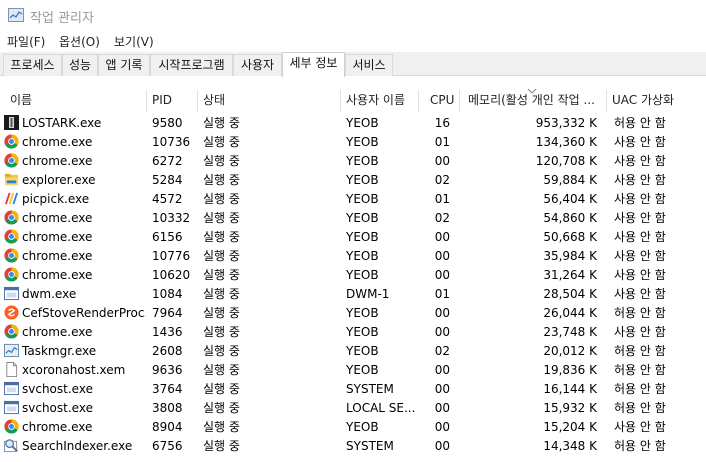 The image size is (706, 462). I want to click on process-memory: 50,668 K, so click(570, 237).